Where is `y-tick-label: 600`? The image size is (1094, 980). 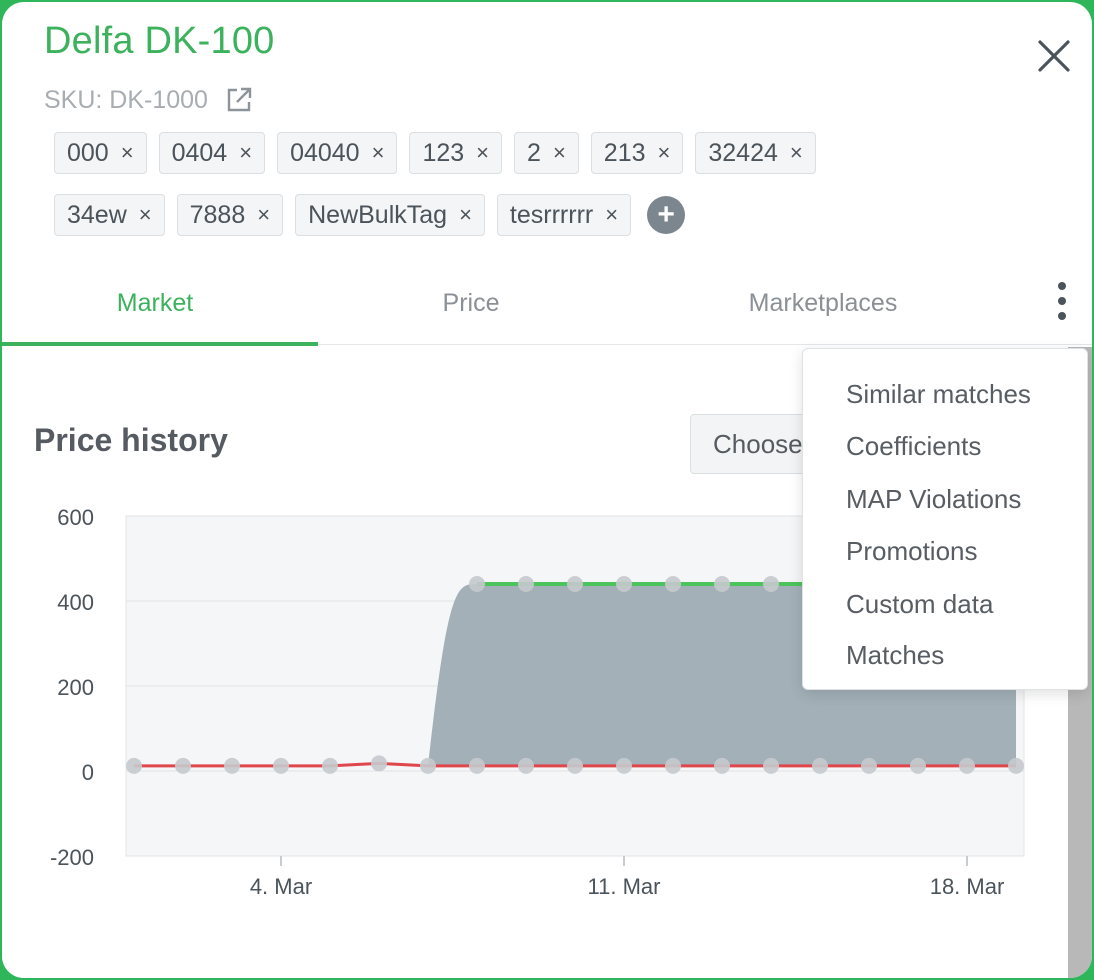 y-tick-label: 600 is located at coordinates (75, 517).